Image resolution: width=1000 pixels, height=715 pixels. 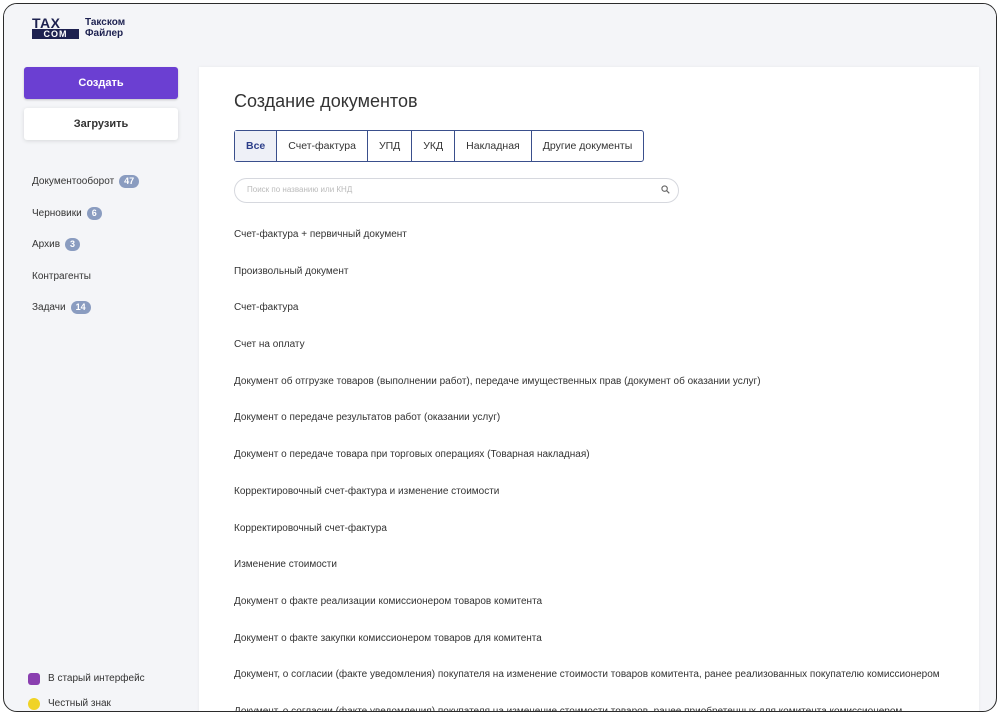 I want to click on logo-mark: TAX COM, so click(x=56, y=26).